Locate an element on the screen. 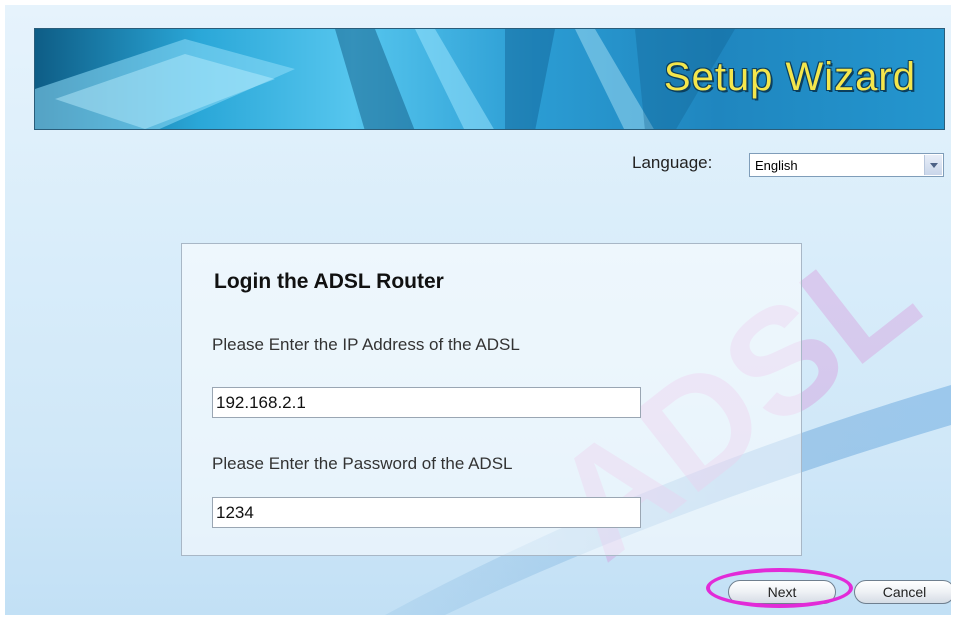 The image size is (955, 620). cancel-button: Cancel is located at coordinates (902, 592).